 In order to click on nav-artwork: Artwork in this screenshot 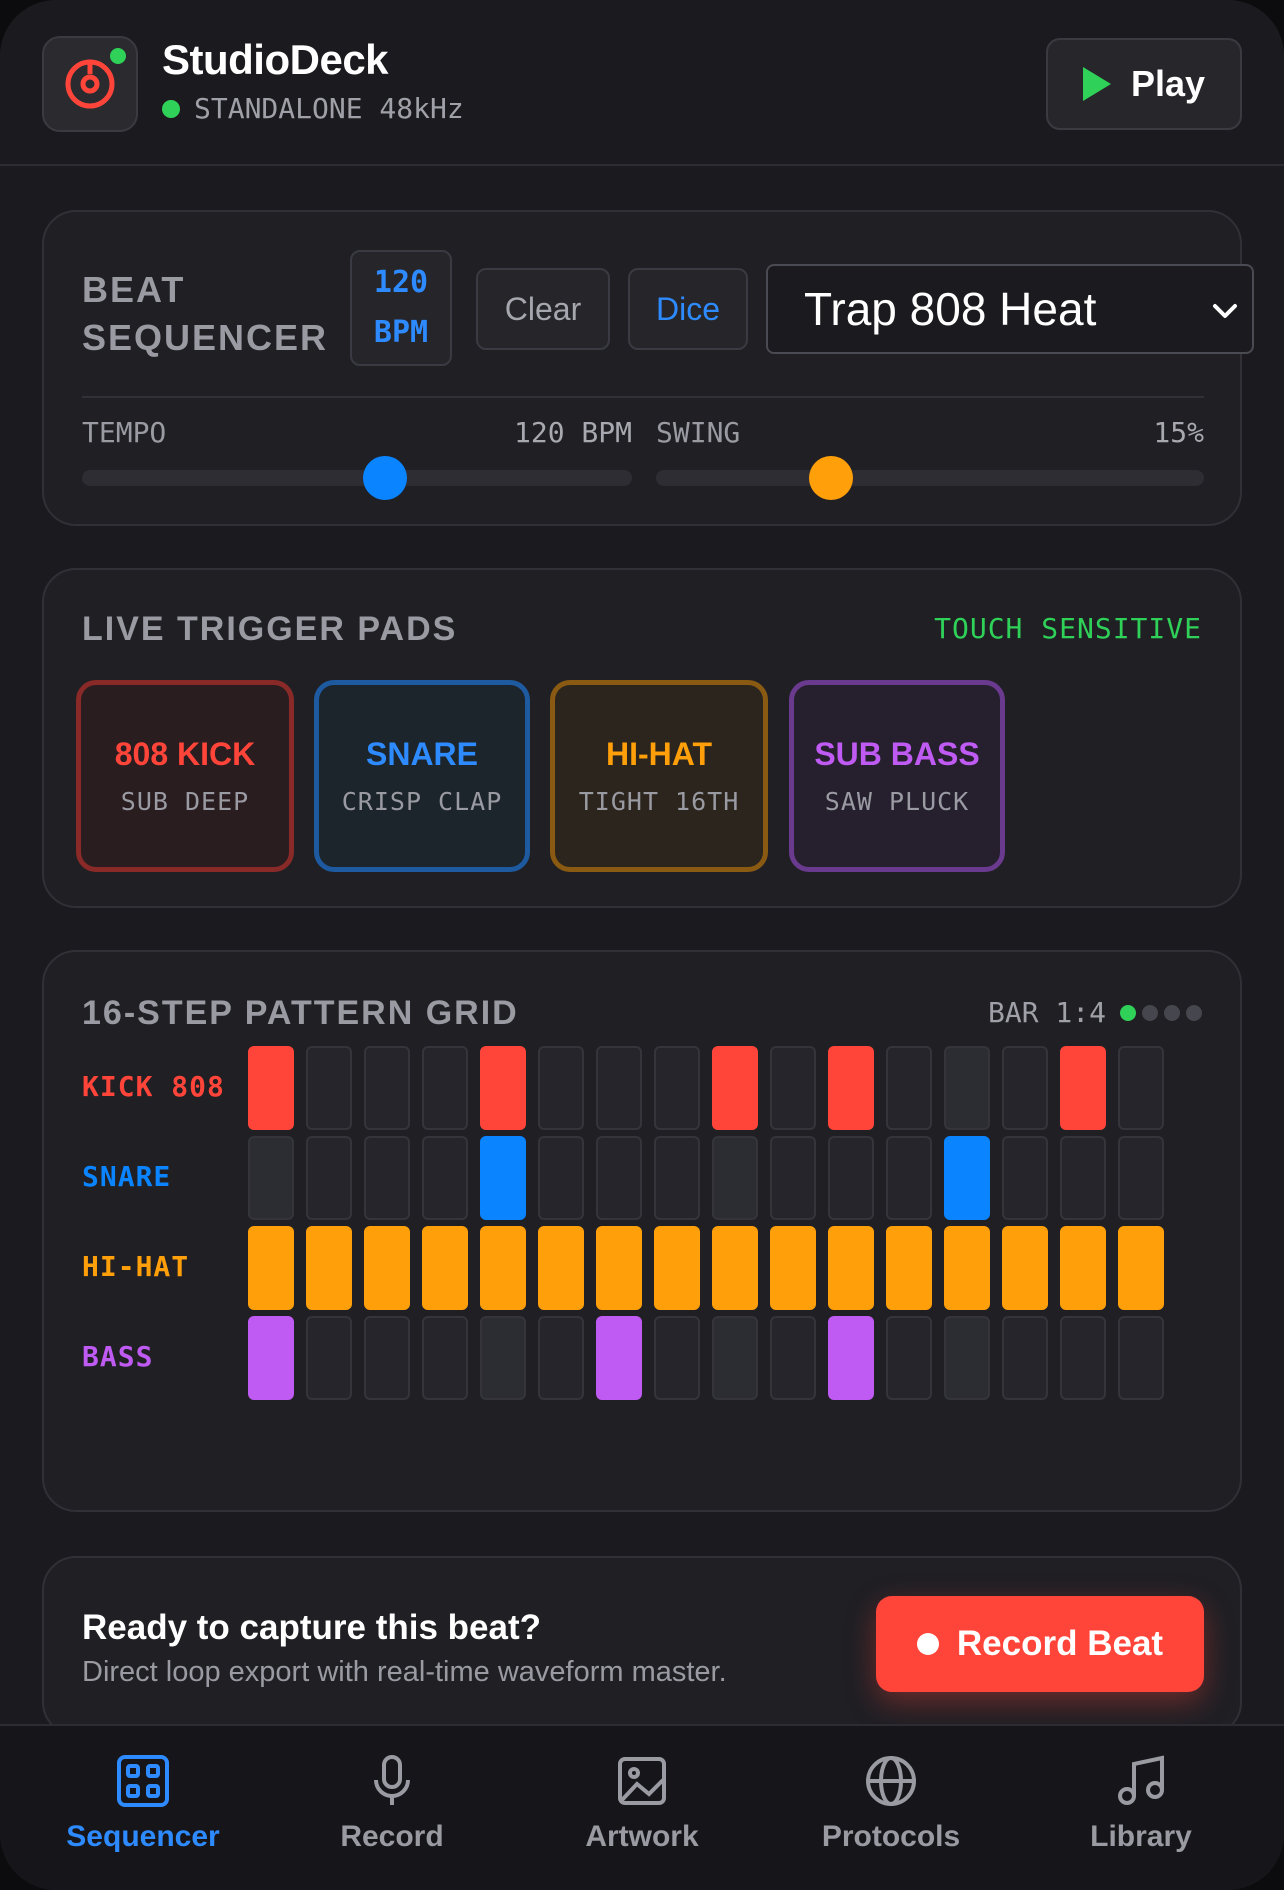, I will do `click(642, 1804)`.